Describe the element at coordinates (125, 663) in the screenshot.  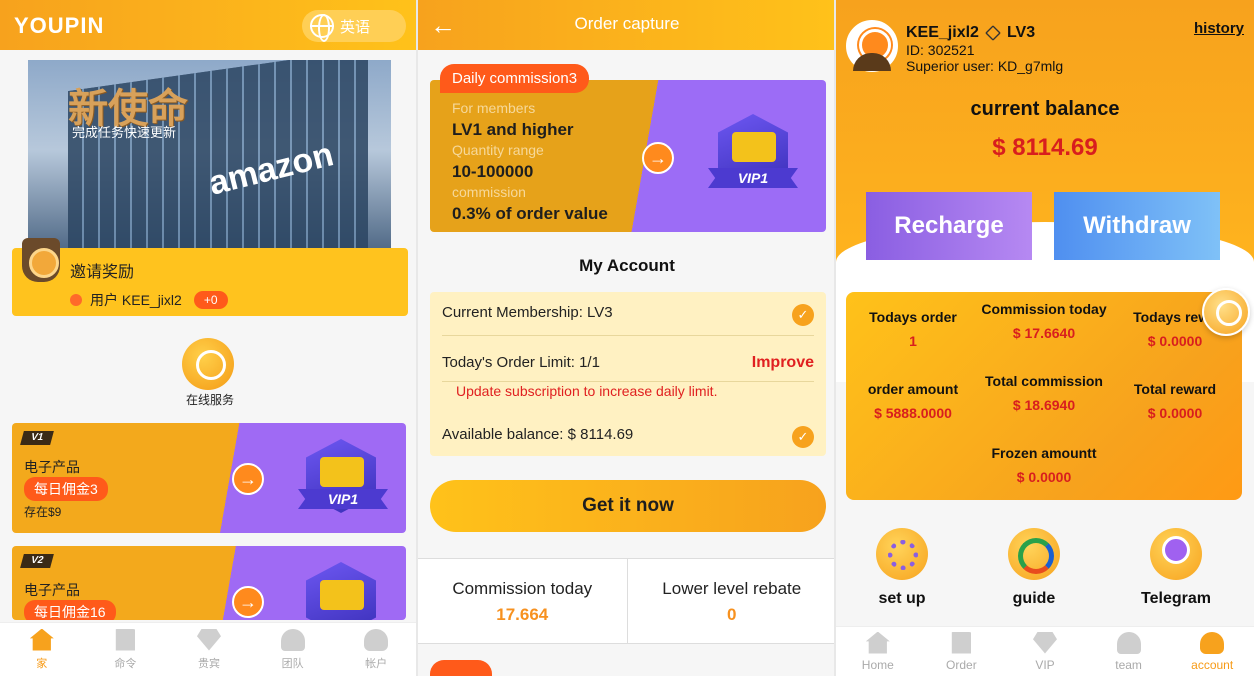
I see `tab-label: 命令` at that location.